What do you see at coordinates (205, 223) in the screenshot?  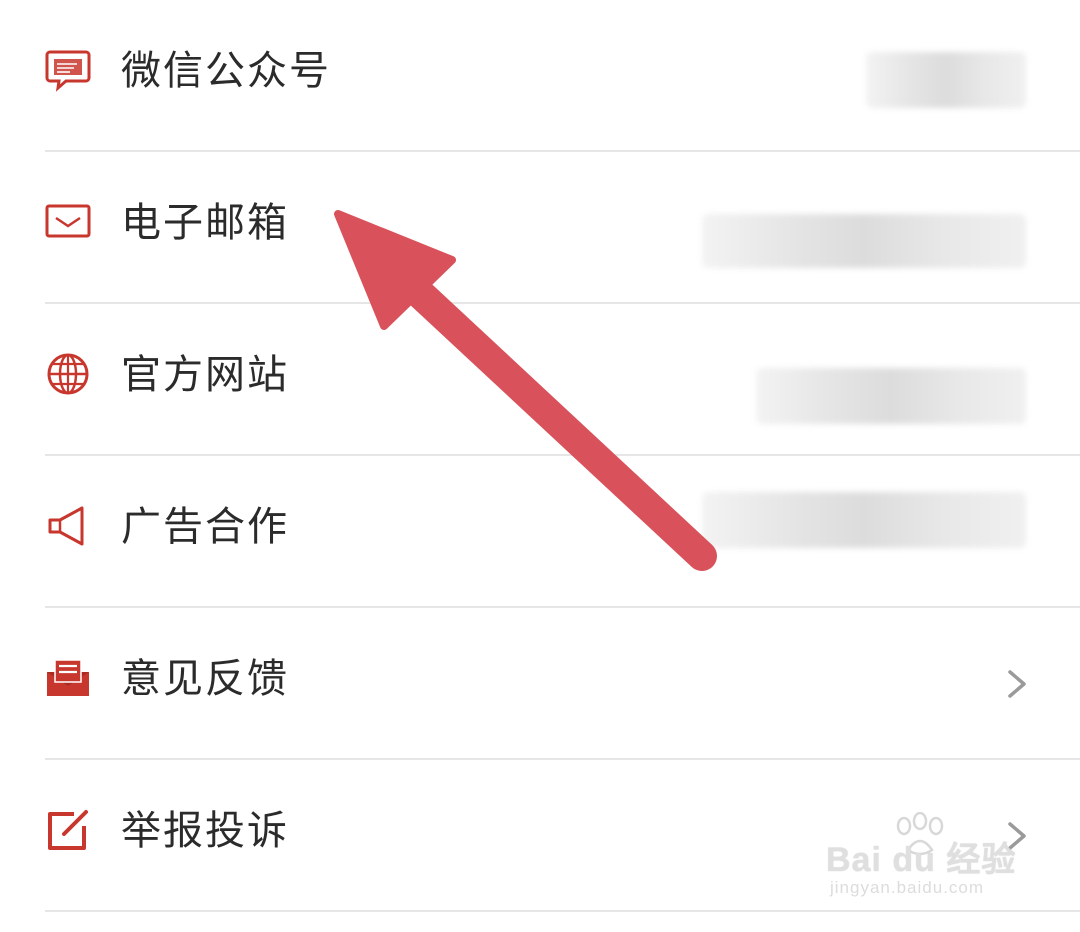 I see `menu-item-label: 电子邮箱` at bounding box center [205, 223].